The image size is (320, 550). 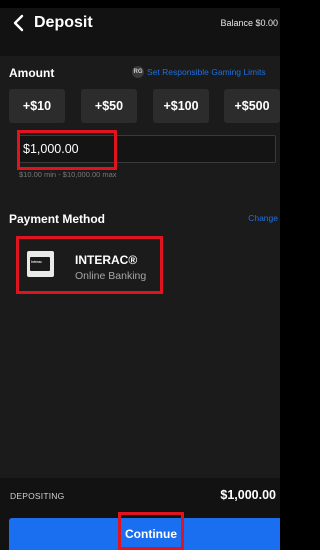 I want to click on amount-limits-text: $10.00 min - $10,000.00 max, so click(x=68, y=174).